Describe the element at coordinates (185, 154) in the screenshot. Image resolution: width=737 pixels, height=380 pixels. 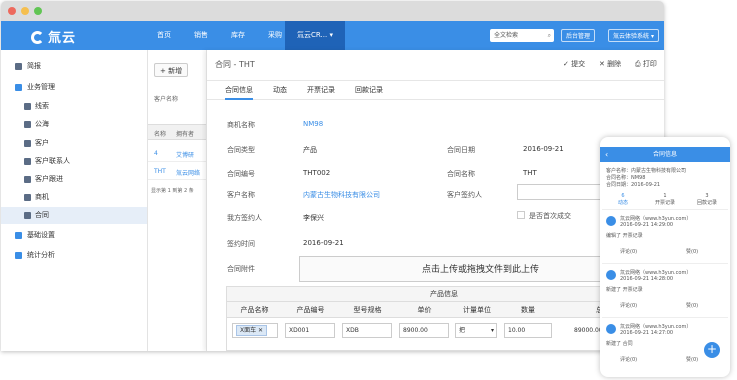
I see `row-owner: 艾博研` at that location.